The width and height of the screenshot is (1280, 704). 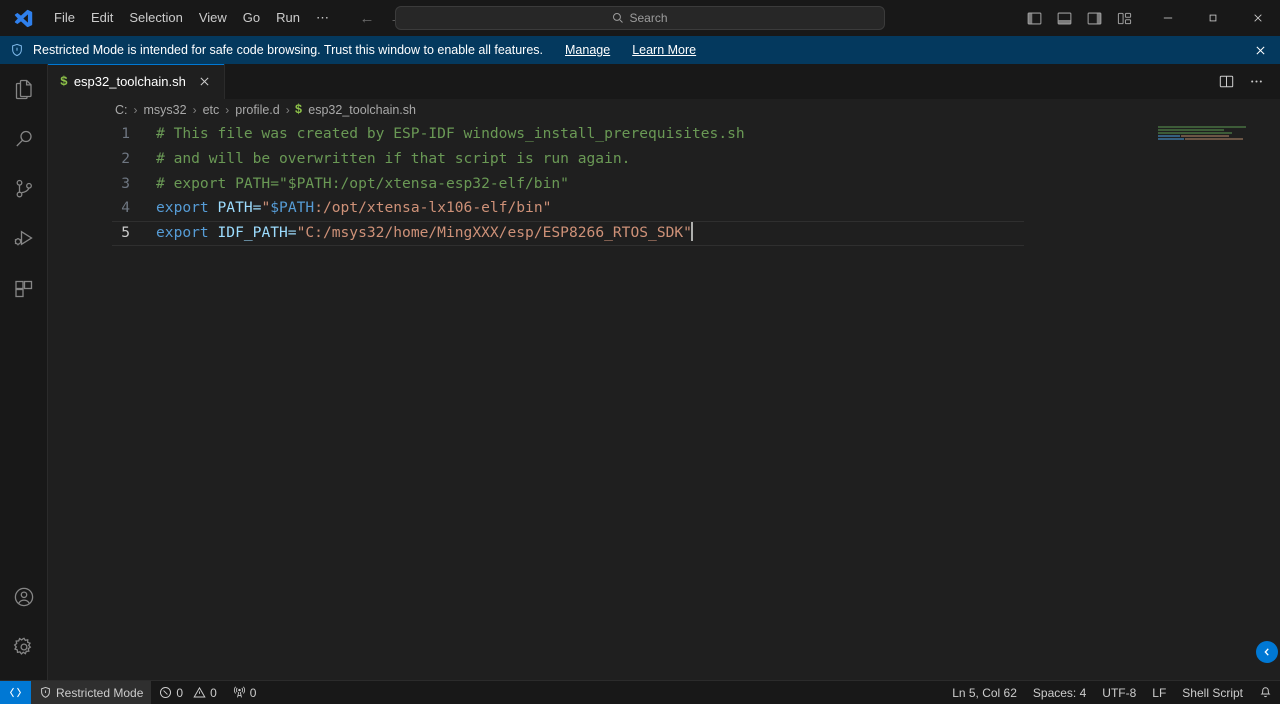 I want to click on search-icon, so click(x=23, y=138).